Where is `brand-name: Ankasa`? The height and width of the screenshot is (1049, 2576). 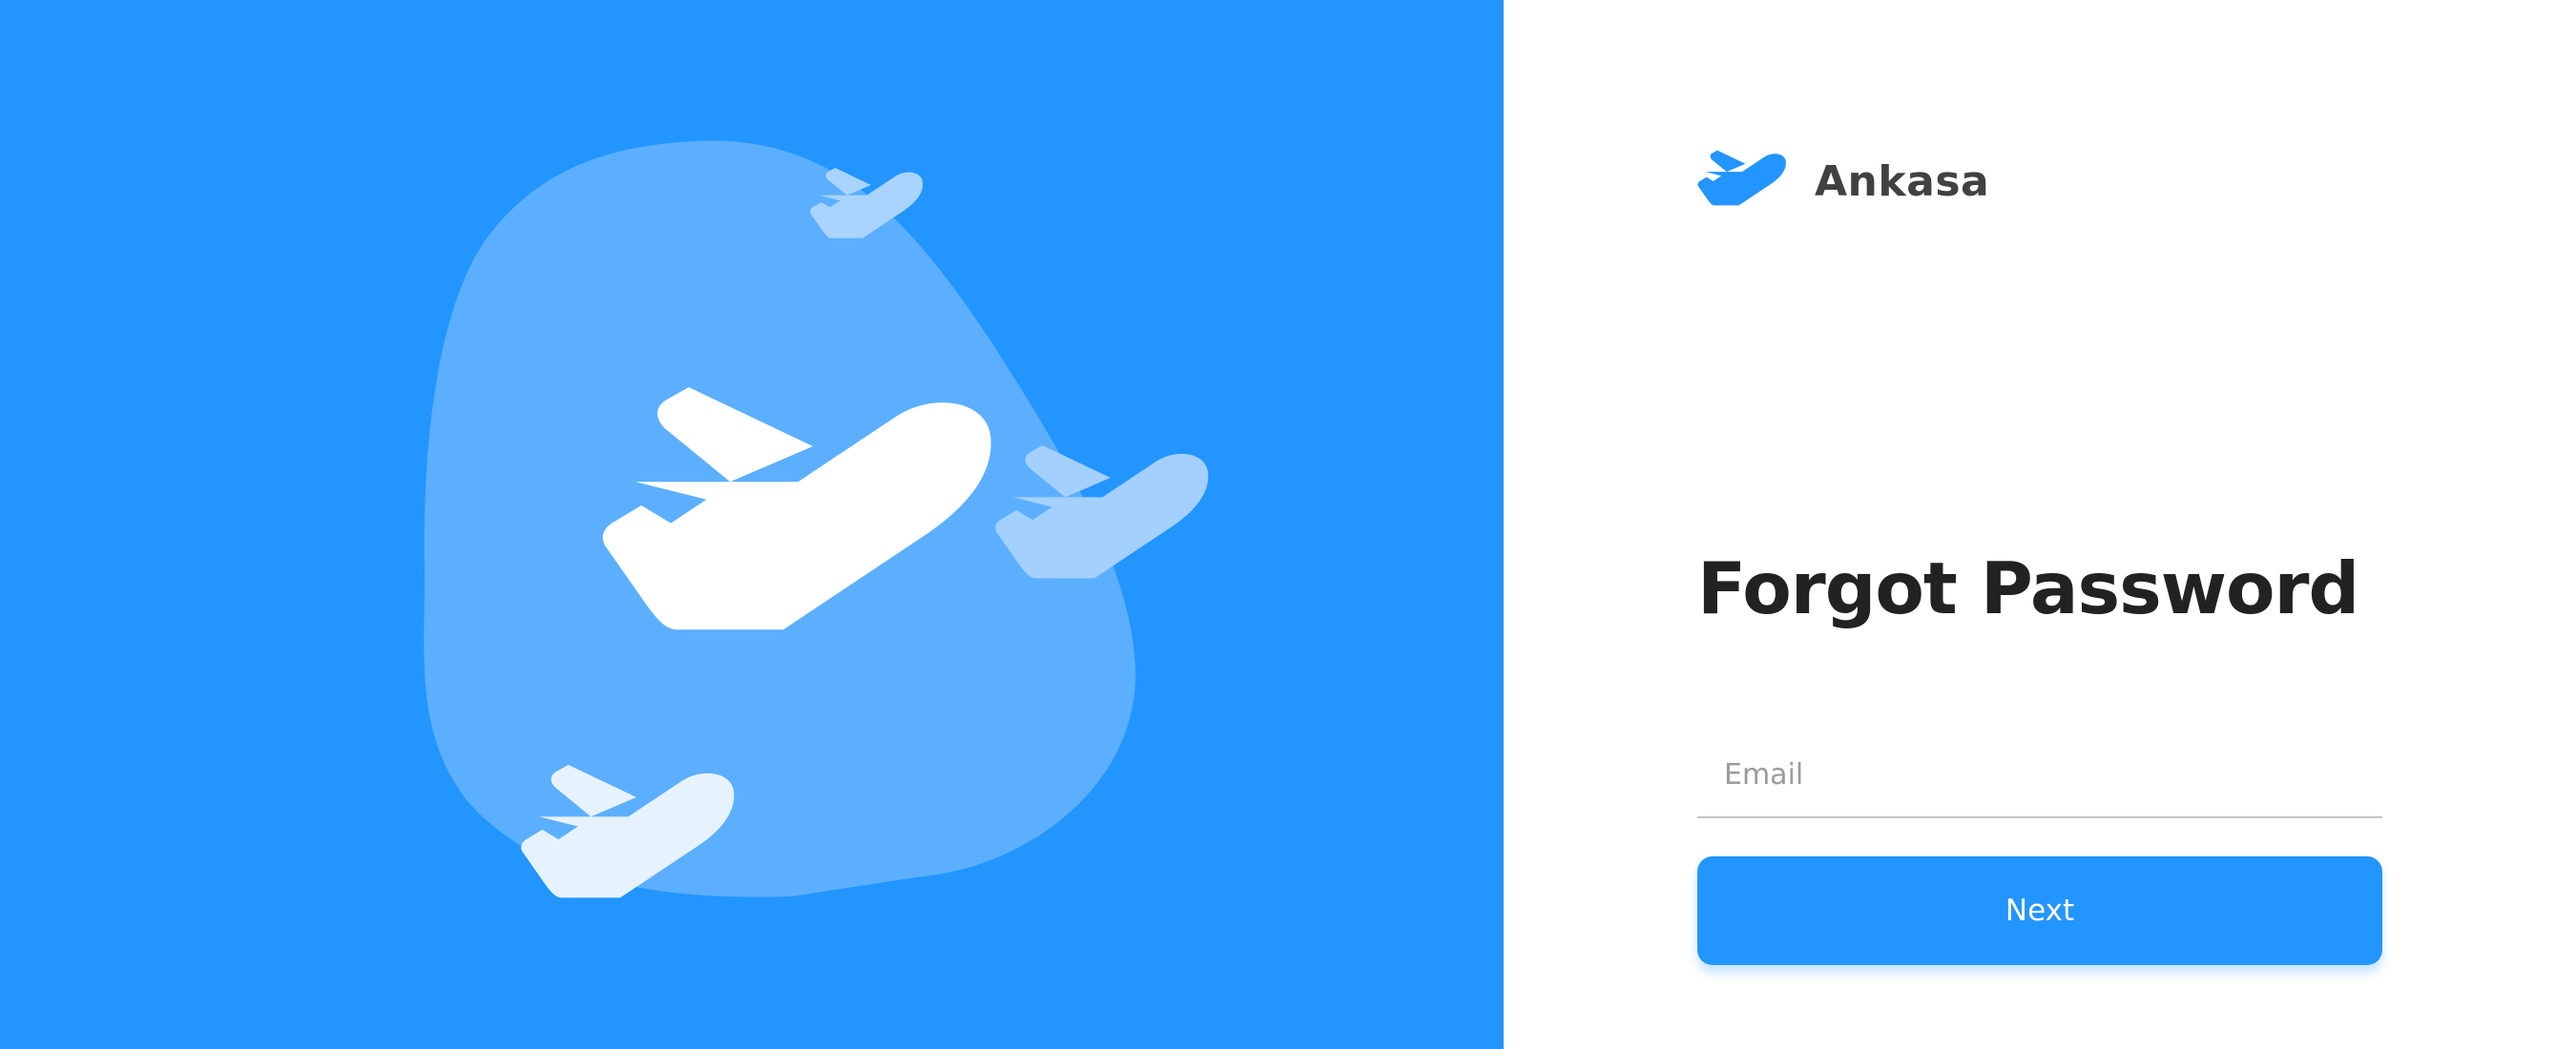 brand-name: Ankasa is located at coordinates (1902, 181).